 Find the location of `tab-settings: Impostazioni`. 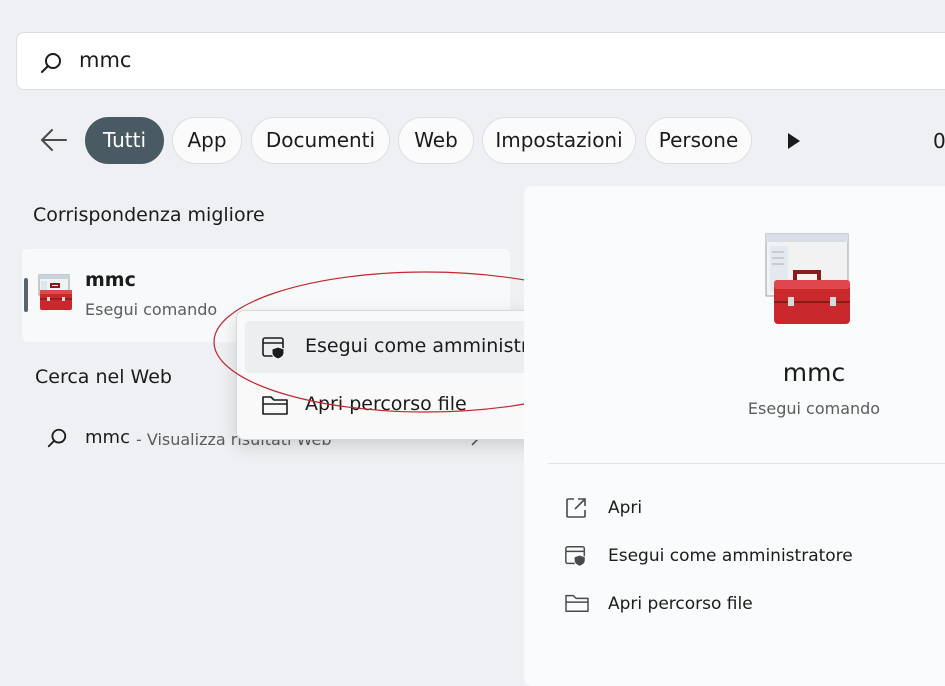

tab-settings: Impostazioni is located at coordinates (559, 140).